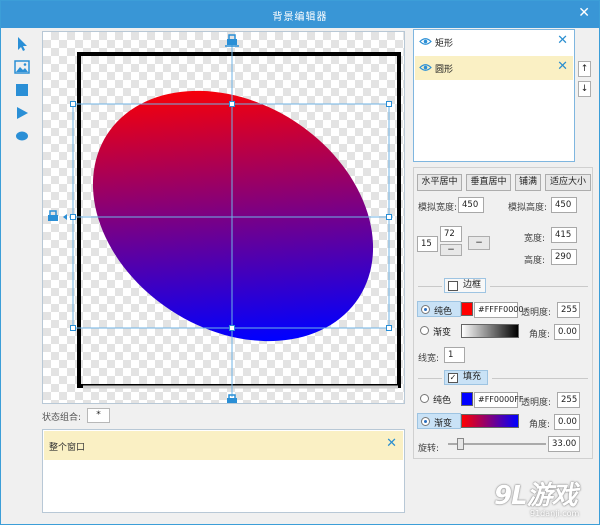  Describe the element at coordinates (540, 425) in the screenshot. I see `fill-angle-label: 角度:` at that location.